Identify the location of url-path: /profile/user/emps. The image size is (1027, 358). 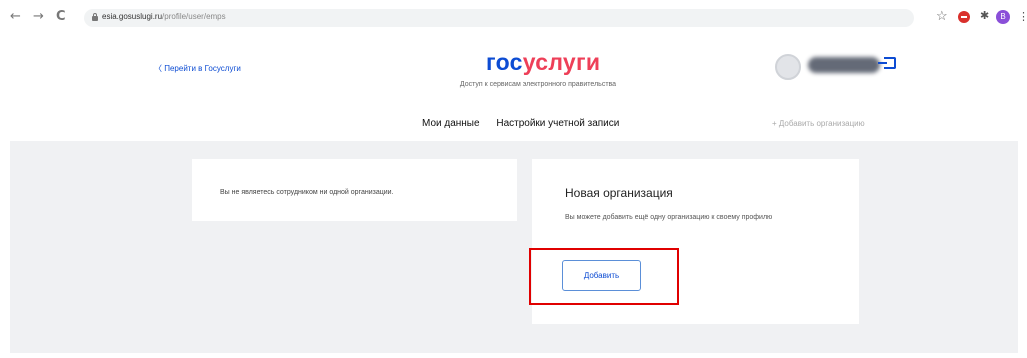
(194, 16).